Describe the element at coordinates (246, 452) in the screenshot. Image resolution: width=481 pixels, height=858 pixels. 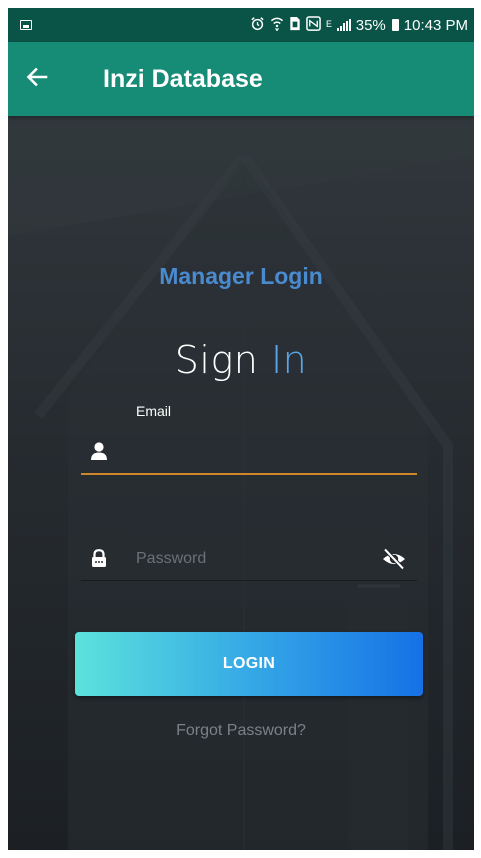
I see `email-input` at that location.